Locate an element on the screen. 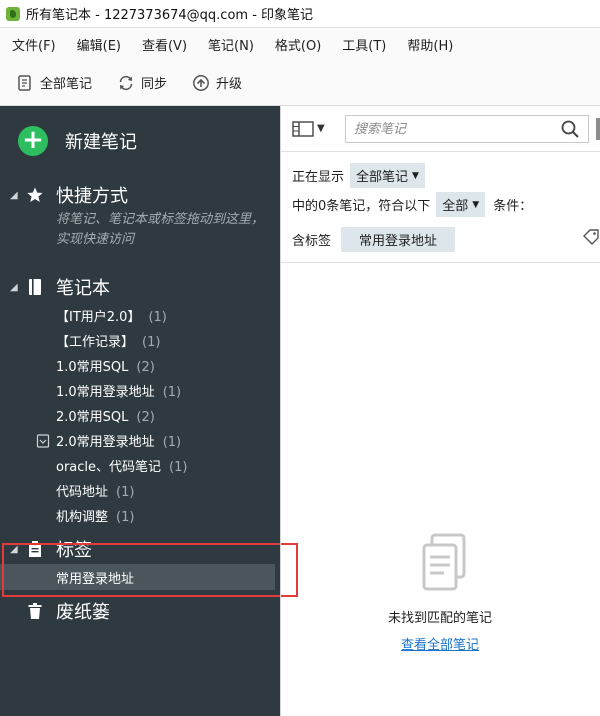  highlight-box is located at coordinates (150, 570).